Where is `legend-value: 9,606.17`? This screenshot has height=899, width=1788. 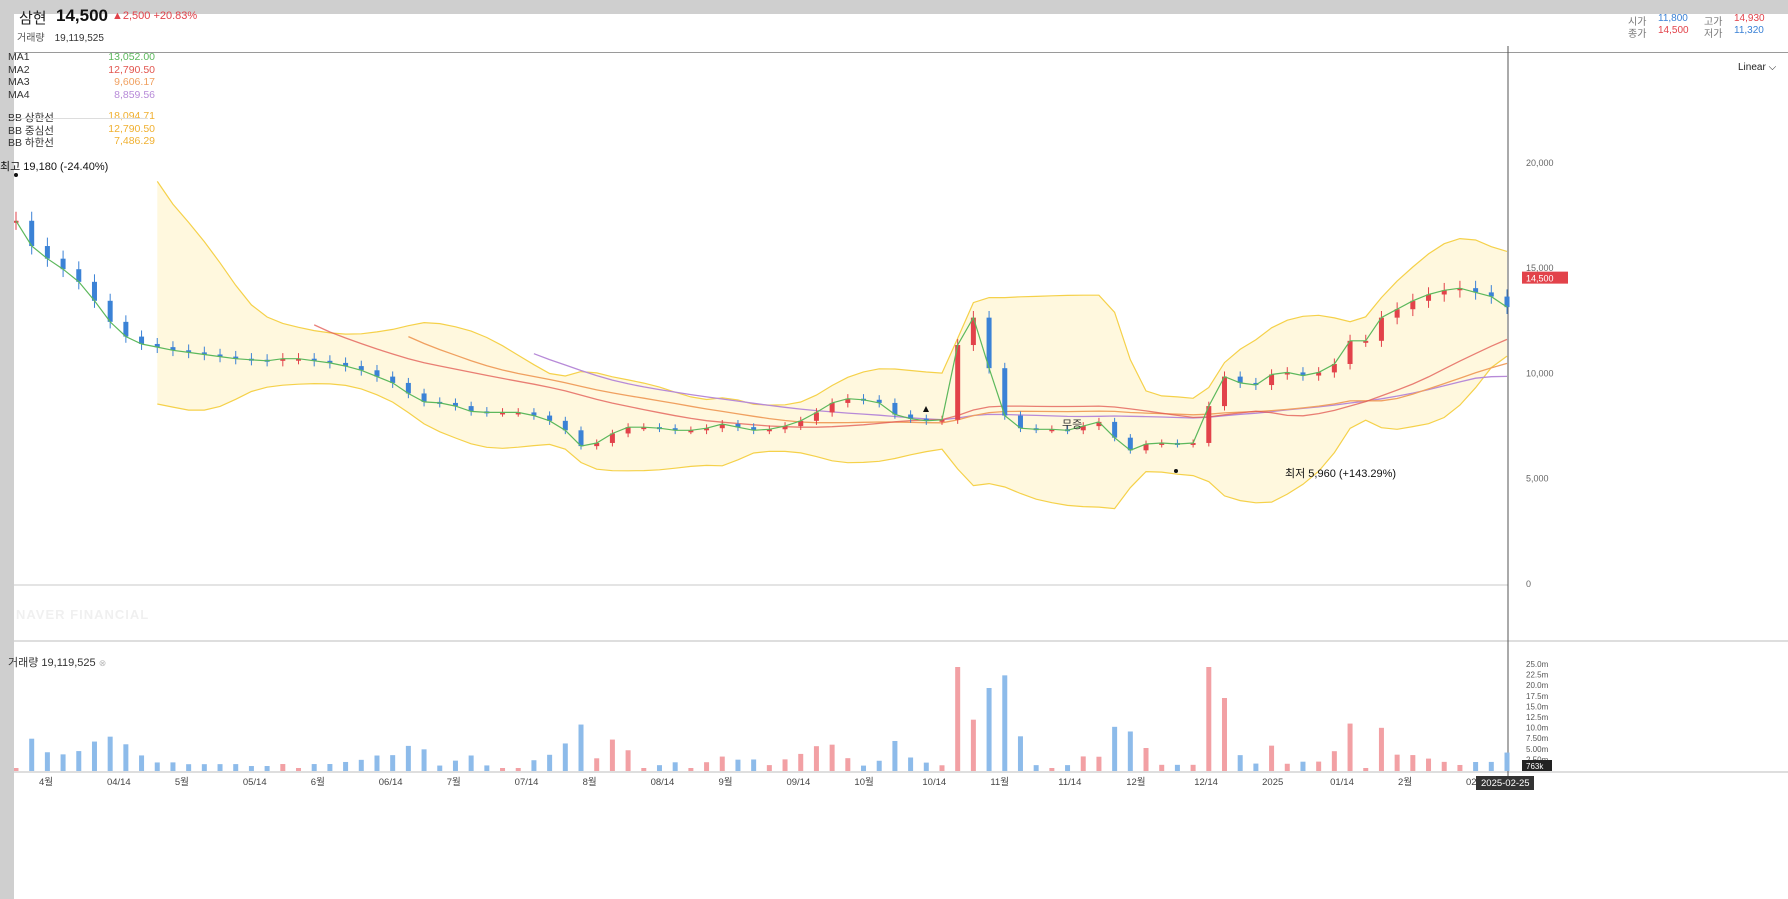
legend-value: 9,606.17 is located at coordinates (134, 82).